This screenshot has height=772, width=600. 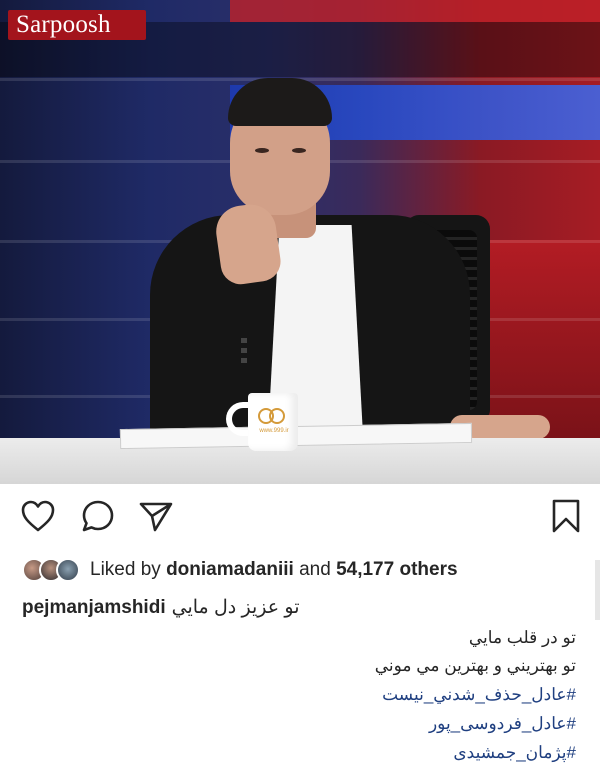 I want to click on watermark-text: Sarpoosh, so click(x=63, y=24).